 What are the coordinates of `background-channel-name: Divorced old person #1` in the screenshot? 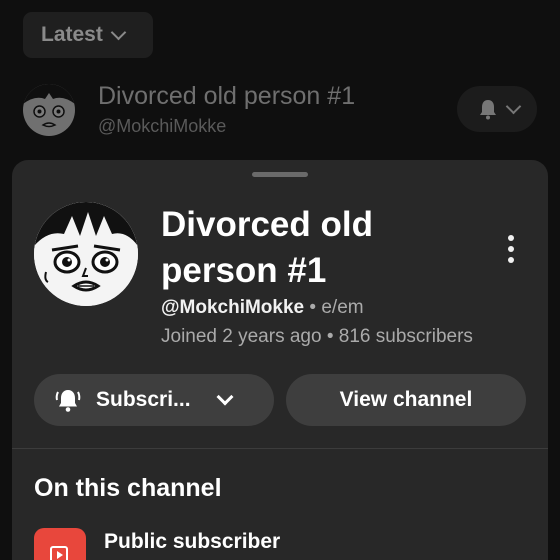 It's located at (227, 96).